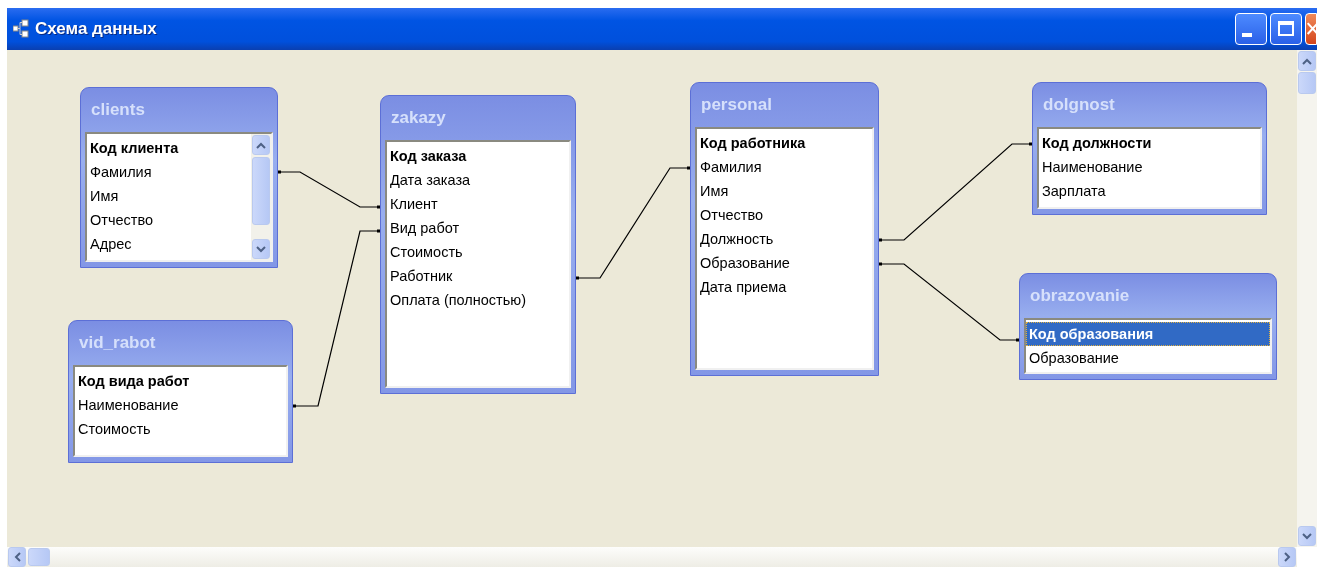  Describe the element at coordinates (478, 228) in the screenshot. I see `field-item: Вид работ` at that location.